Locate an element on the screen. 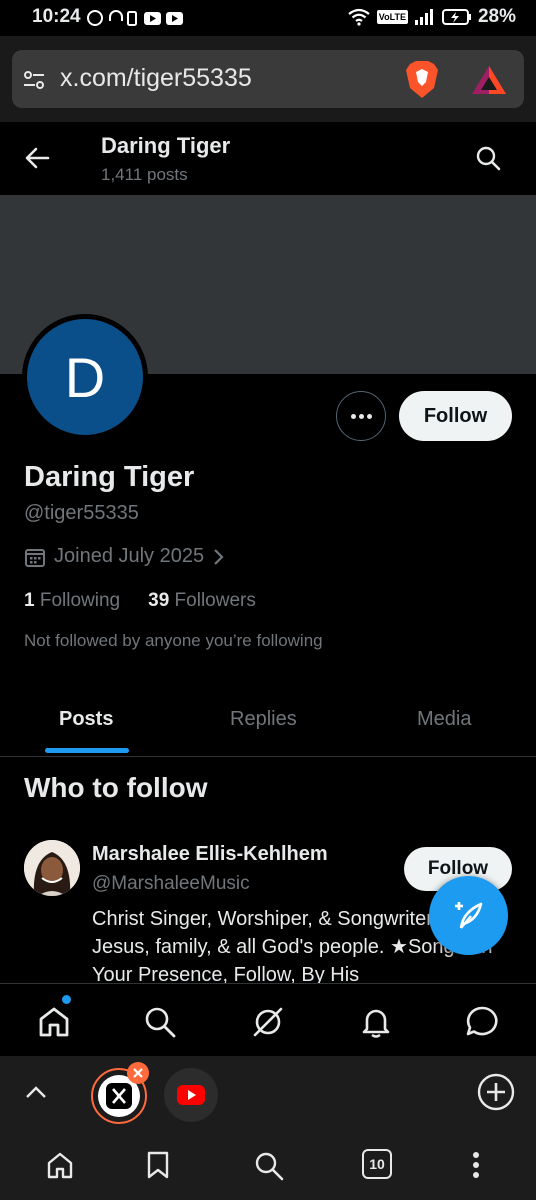 The height and width of the screenshot is (1200, 536). x-logo-icon is located at coordinates (119, 1096).